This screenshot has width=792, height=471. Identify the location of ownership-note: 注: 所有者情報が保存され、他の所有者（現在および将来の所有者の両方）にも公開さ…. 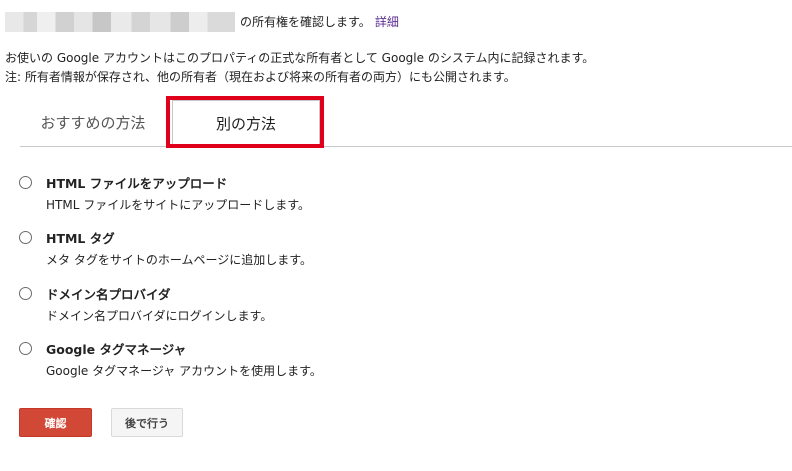
(260, 77).